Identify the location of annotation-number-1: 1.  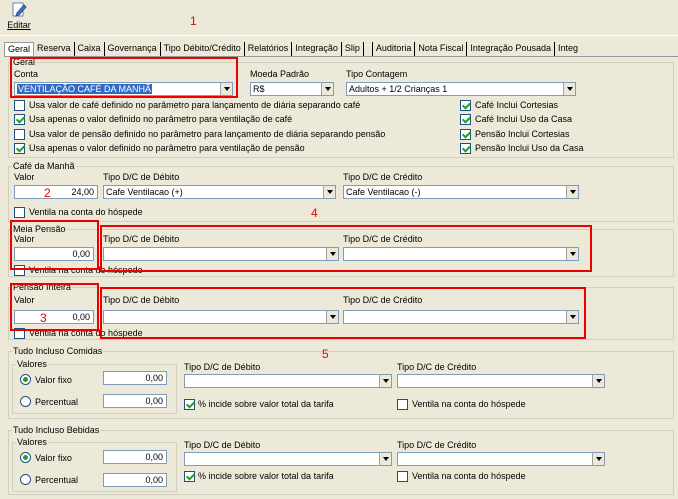
(193, 21).